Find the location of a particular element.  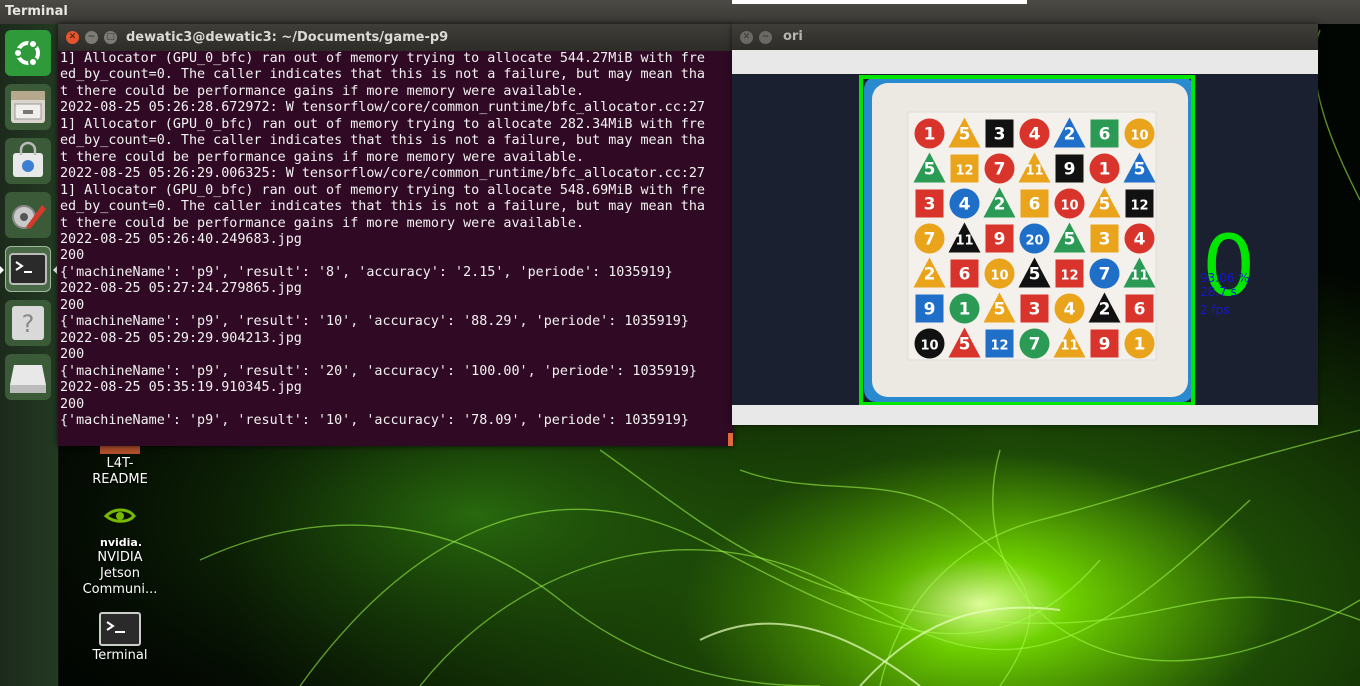

terminal-line: 2022-08-25 05:26:40.249683.jpg is located at coordinates (181, 239).